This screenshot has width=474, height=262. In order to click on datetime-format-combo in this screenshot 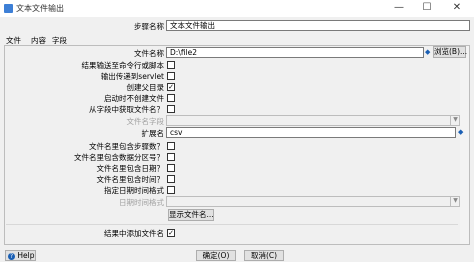, I will do `click(313, 201)`.